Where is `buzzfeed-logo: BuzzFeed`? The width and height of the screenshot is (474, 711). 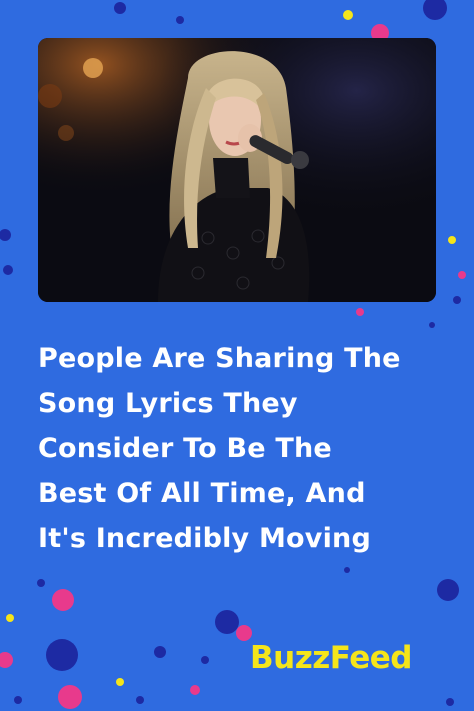 buzzfeed-logo: BuzzFeed is located at coordinates (331, 658).